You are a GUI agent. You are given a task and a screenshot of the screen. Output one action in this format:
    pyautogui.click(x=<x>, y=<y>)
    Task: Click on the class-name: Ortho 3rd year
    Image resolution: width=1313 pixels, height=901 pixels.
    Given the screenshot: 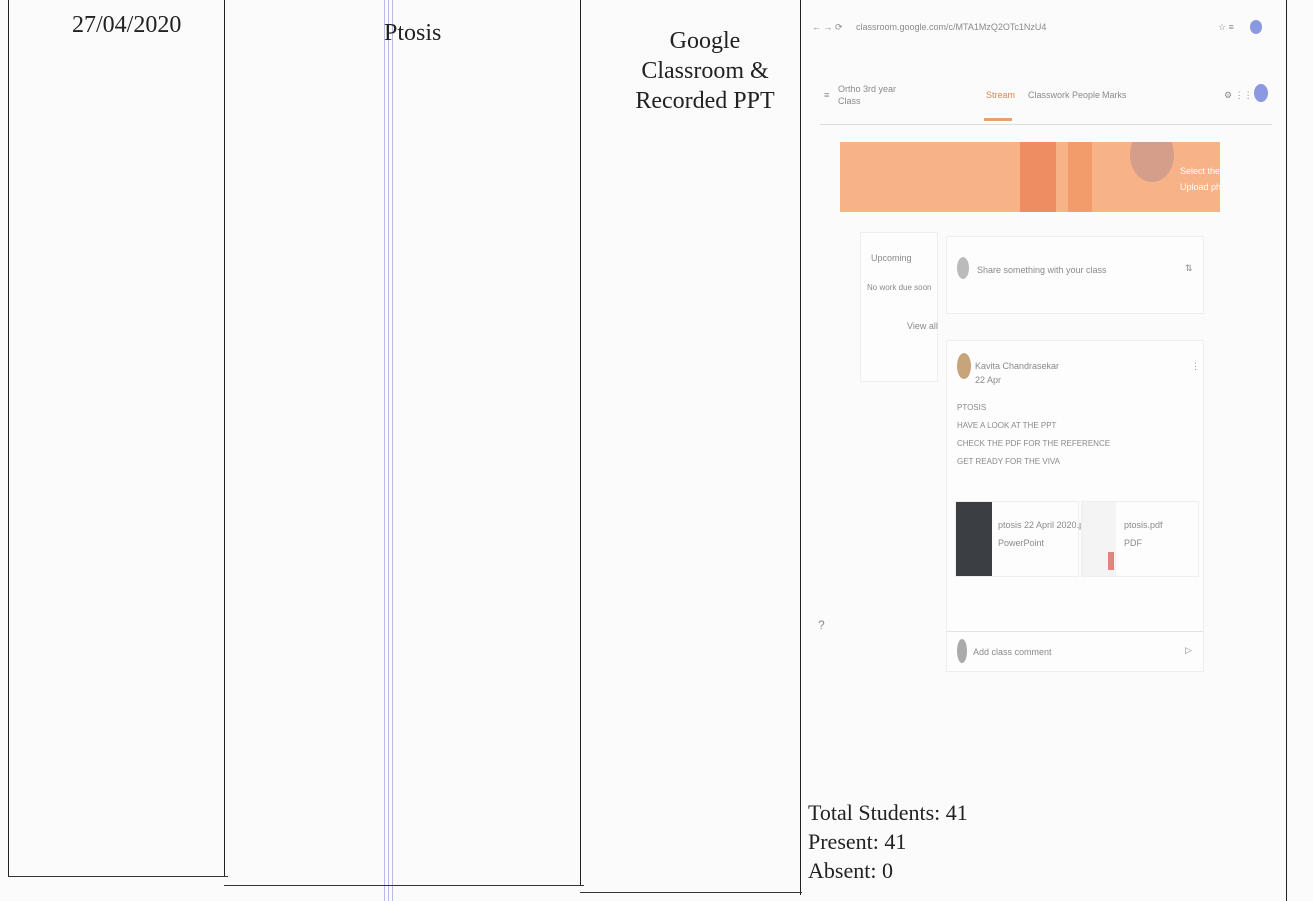 What is the action you would take?
    pyautogui.click(x=867, y=89)
    